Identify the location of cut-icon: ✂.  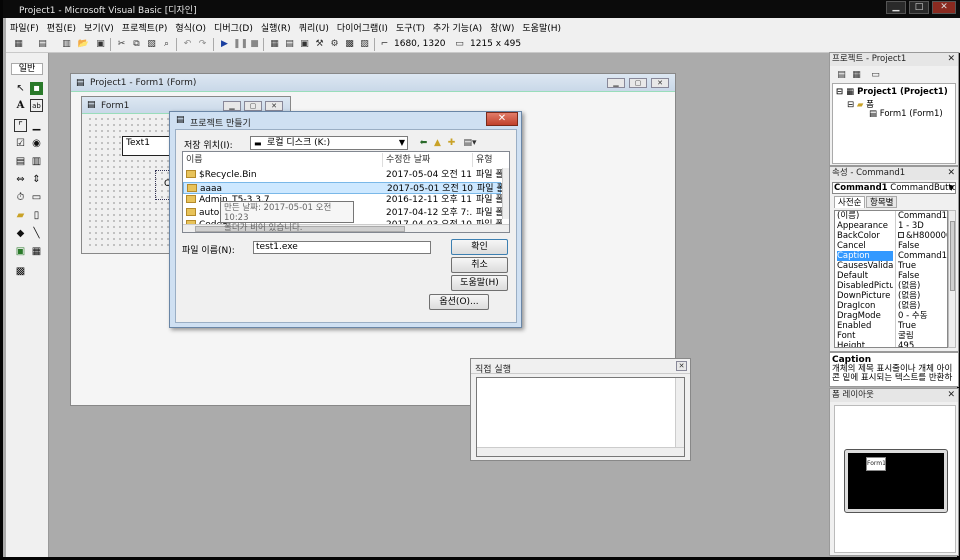
(121, 44).